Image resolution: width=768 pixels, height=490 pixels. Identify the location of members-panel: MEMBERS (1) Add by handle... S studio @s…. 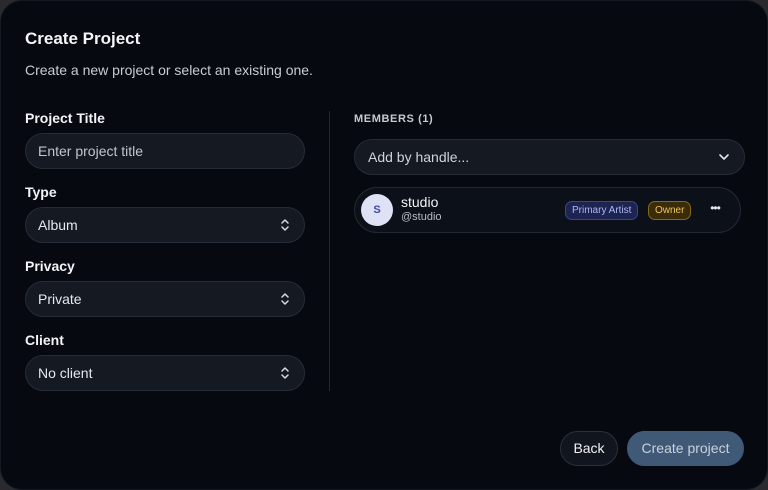
(549, 172).